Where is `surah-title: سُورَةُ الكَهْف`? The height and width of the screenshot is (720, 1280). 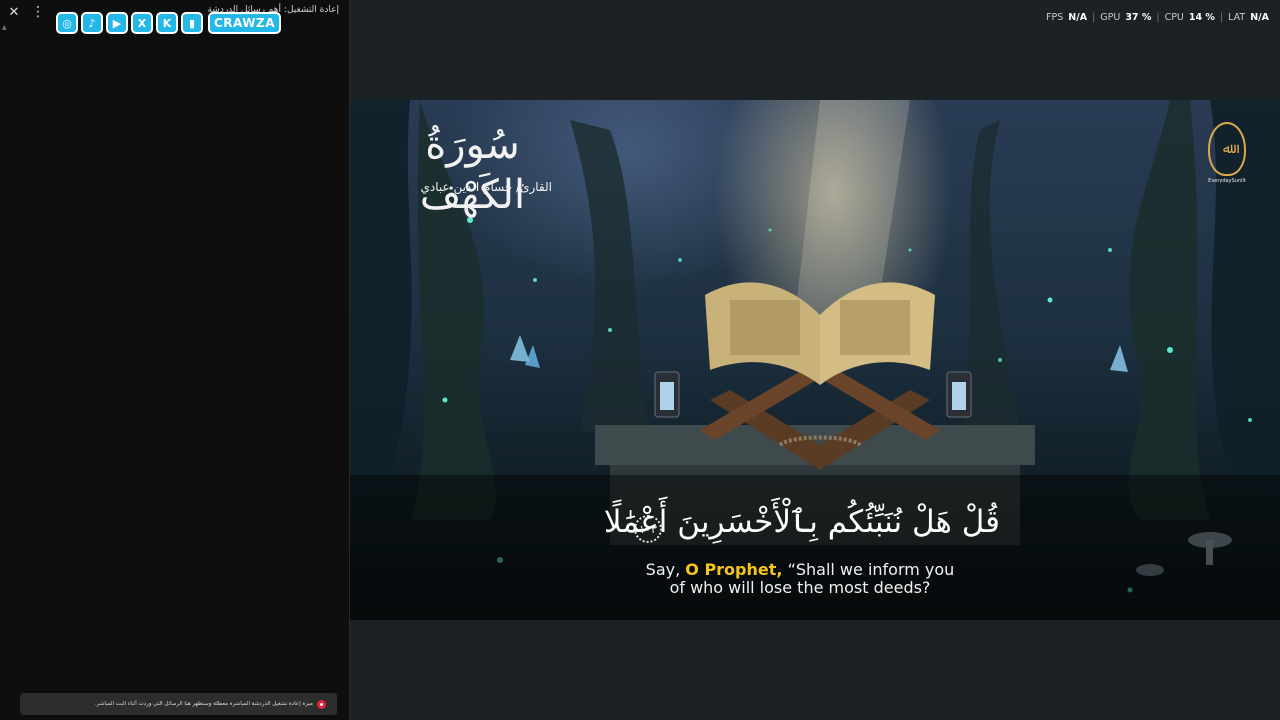 surah-title: سُورَةُ الكَهْف is located at coordinates (472, 170).